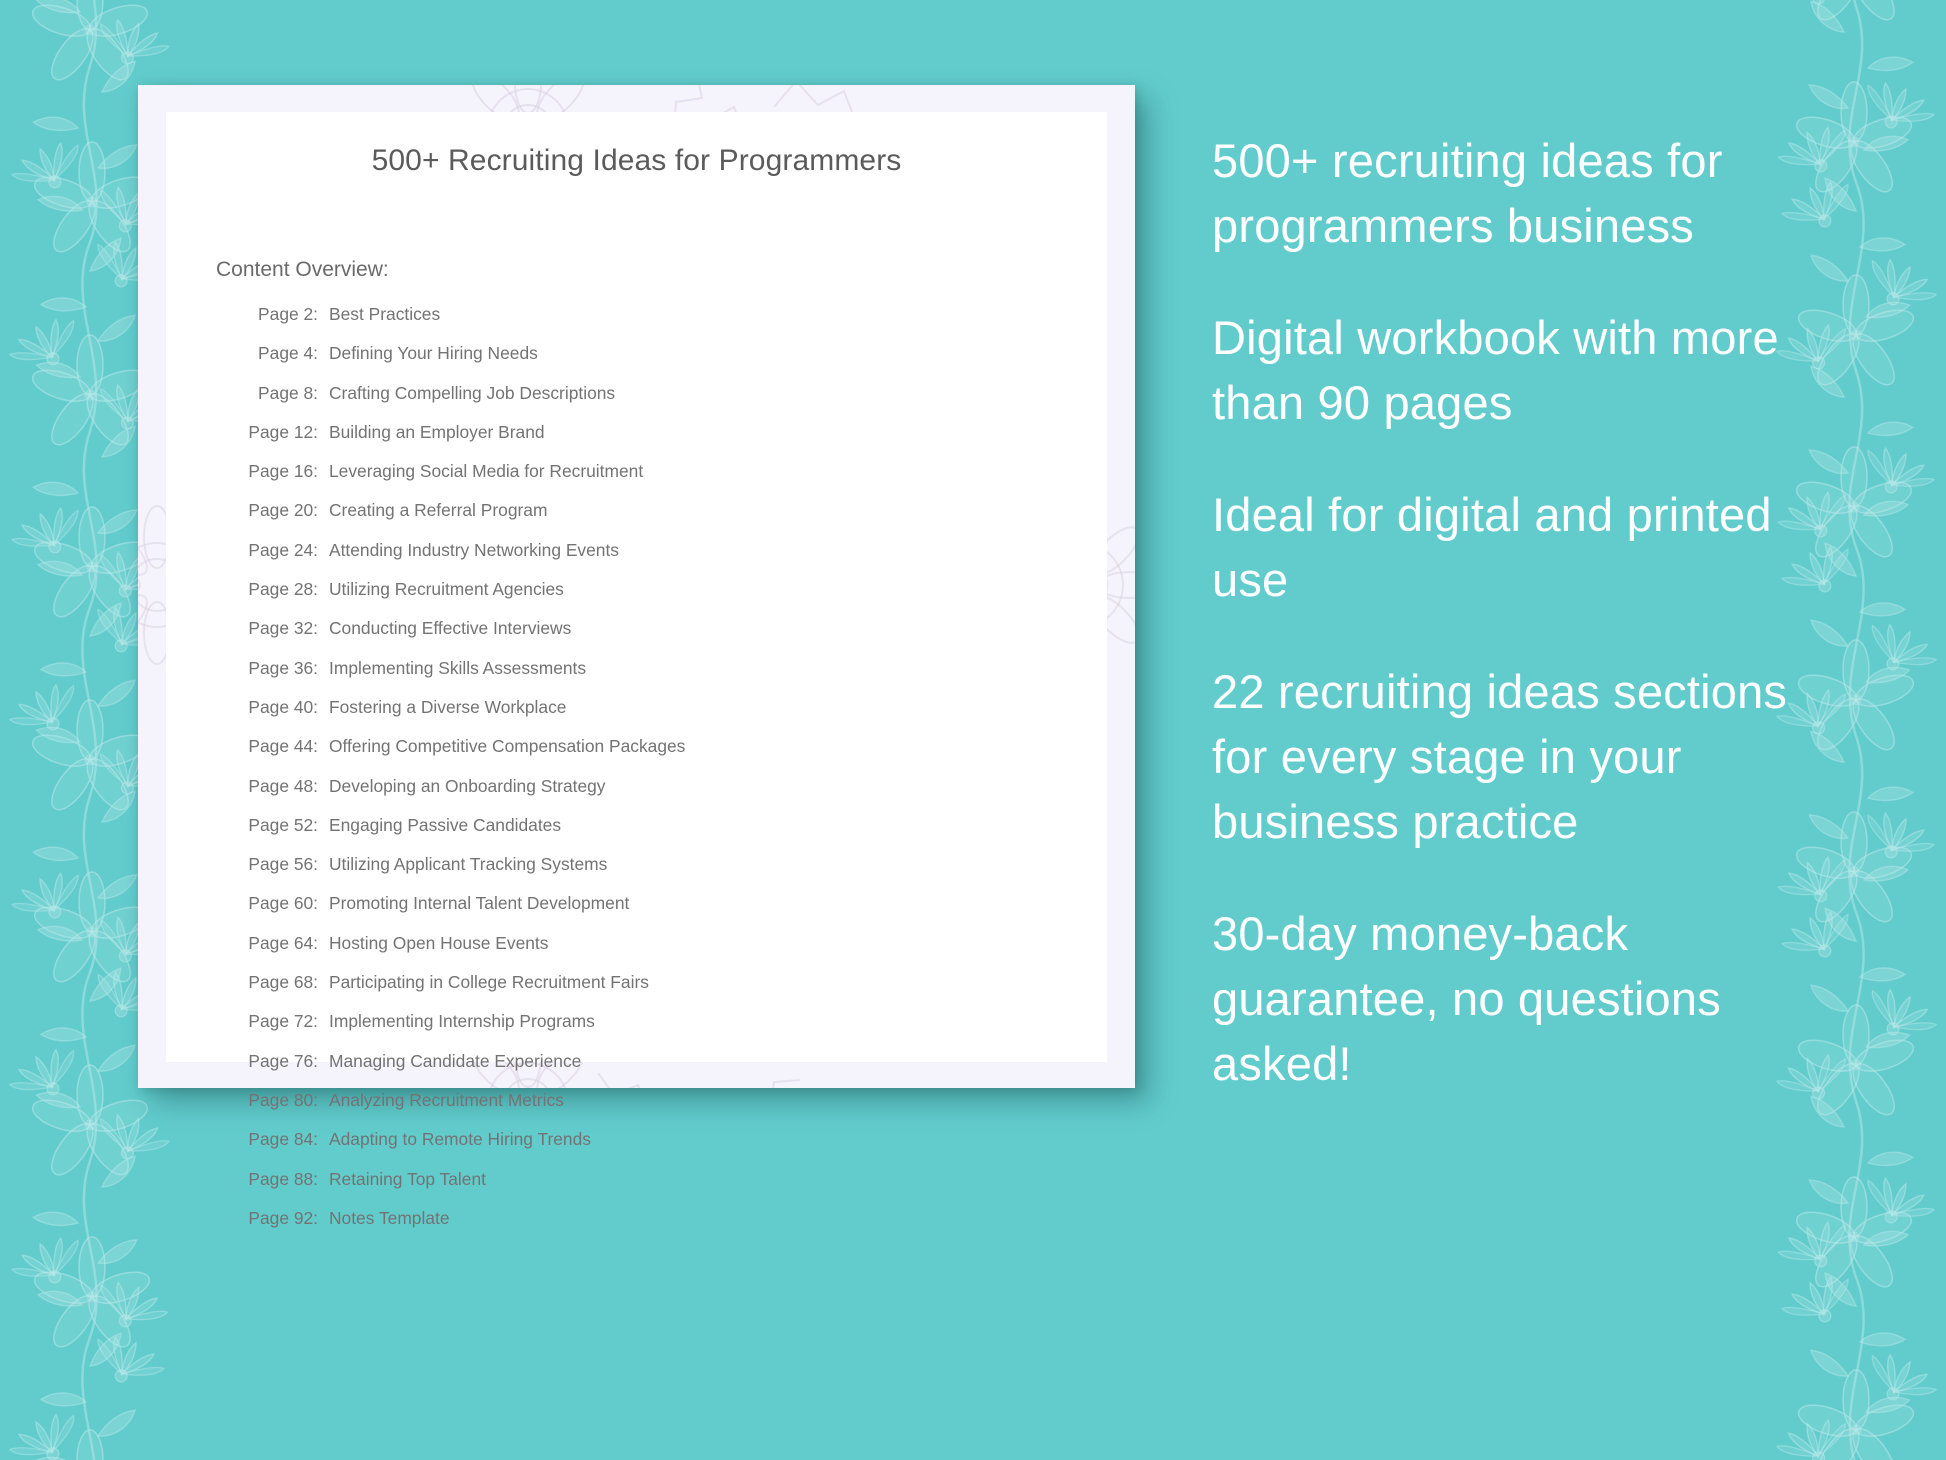 This screenshot has height=1460, width=1946. What do you see at coordinates (283, 864) in the screenshot?
I see `toc-page-number: Page 56:` at bounding box center [283, 864].